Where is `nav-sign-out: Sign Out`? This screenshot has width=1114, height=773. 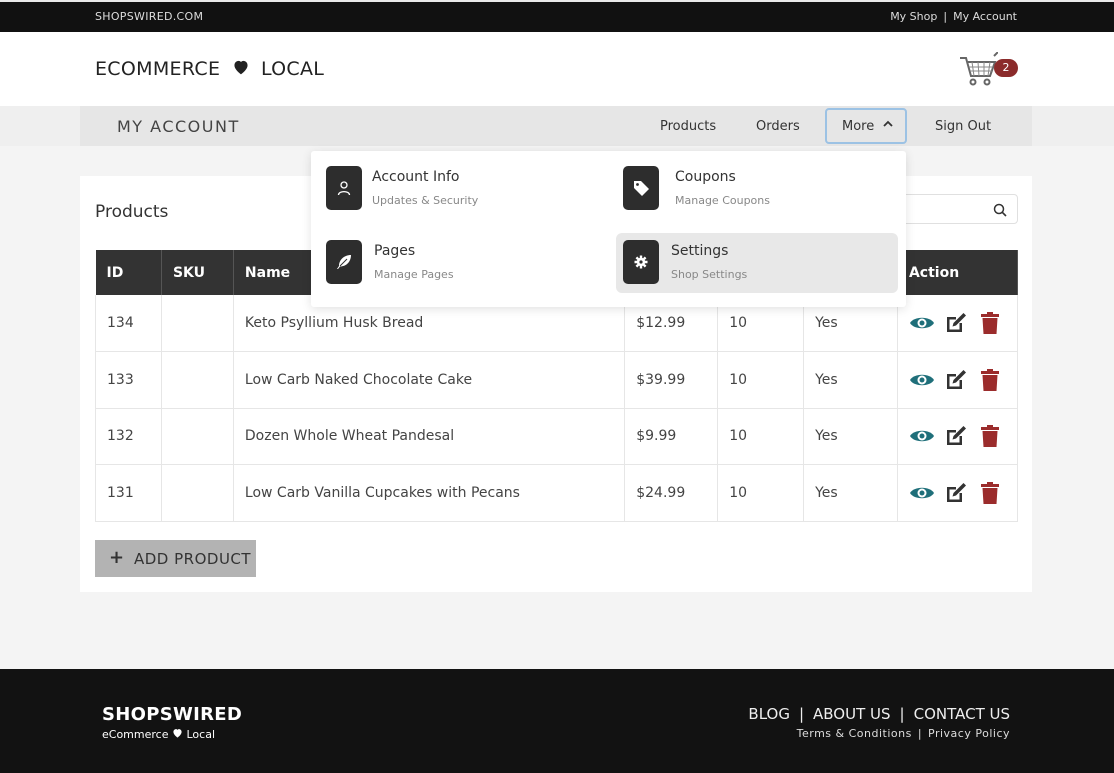 nav-sign-out: Sign Out is located at coordinates (963, 126).